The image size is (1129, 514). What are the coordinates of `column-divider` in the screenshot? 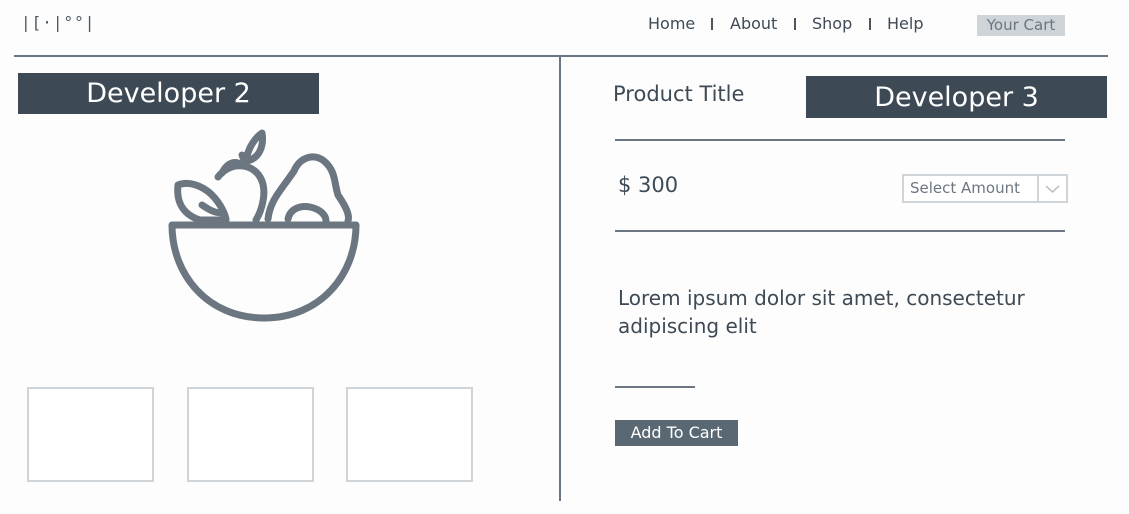 It's located at (560, 279).